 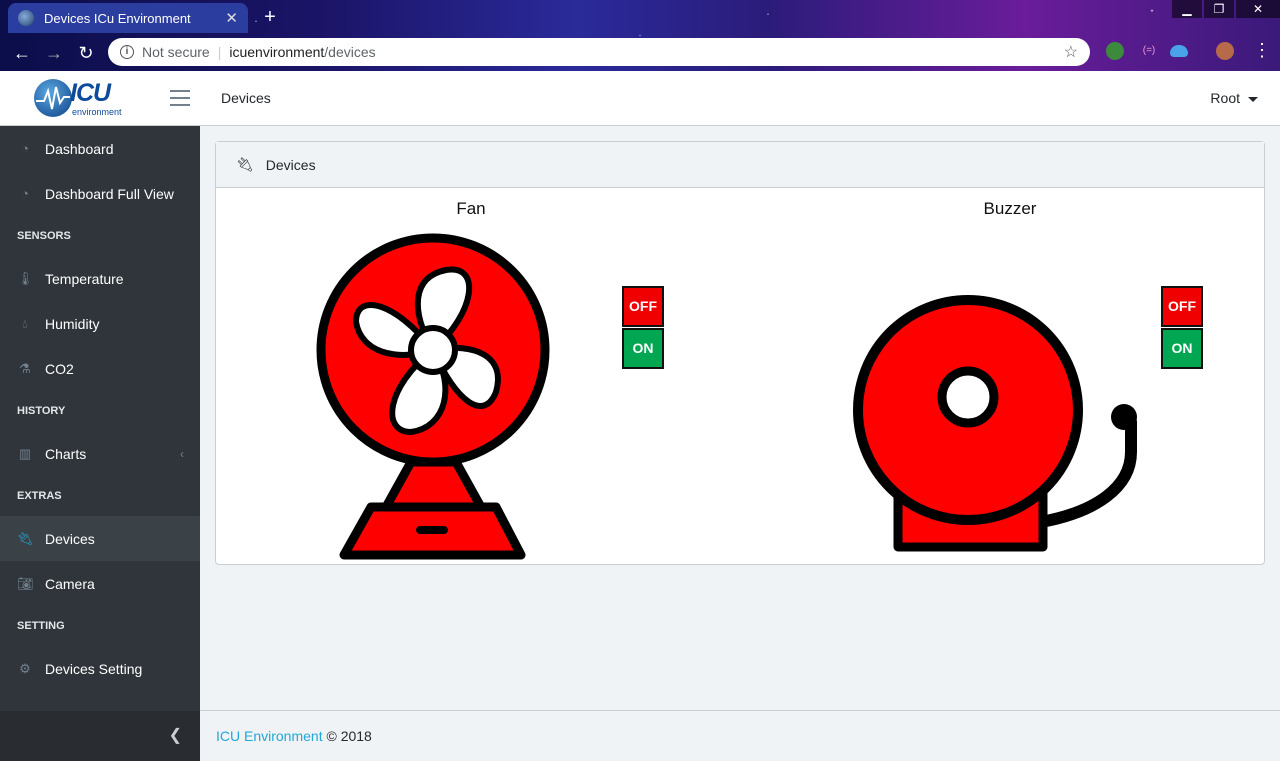 What do you see at coordinates (599, 52) in the screenshot?
I see `address-bar: i Not secure | icuenvironment /devices ☆` at bounding box center [599, 52].